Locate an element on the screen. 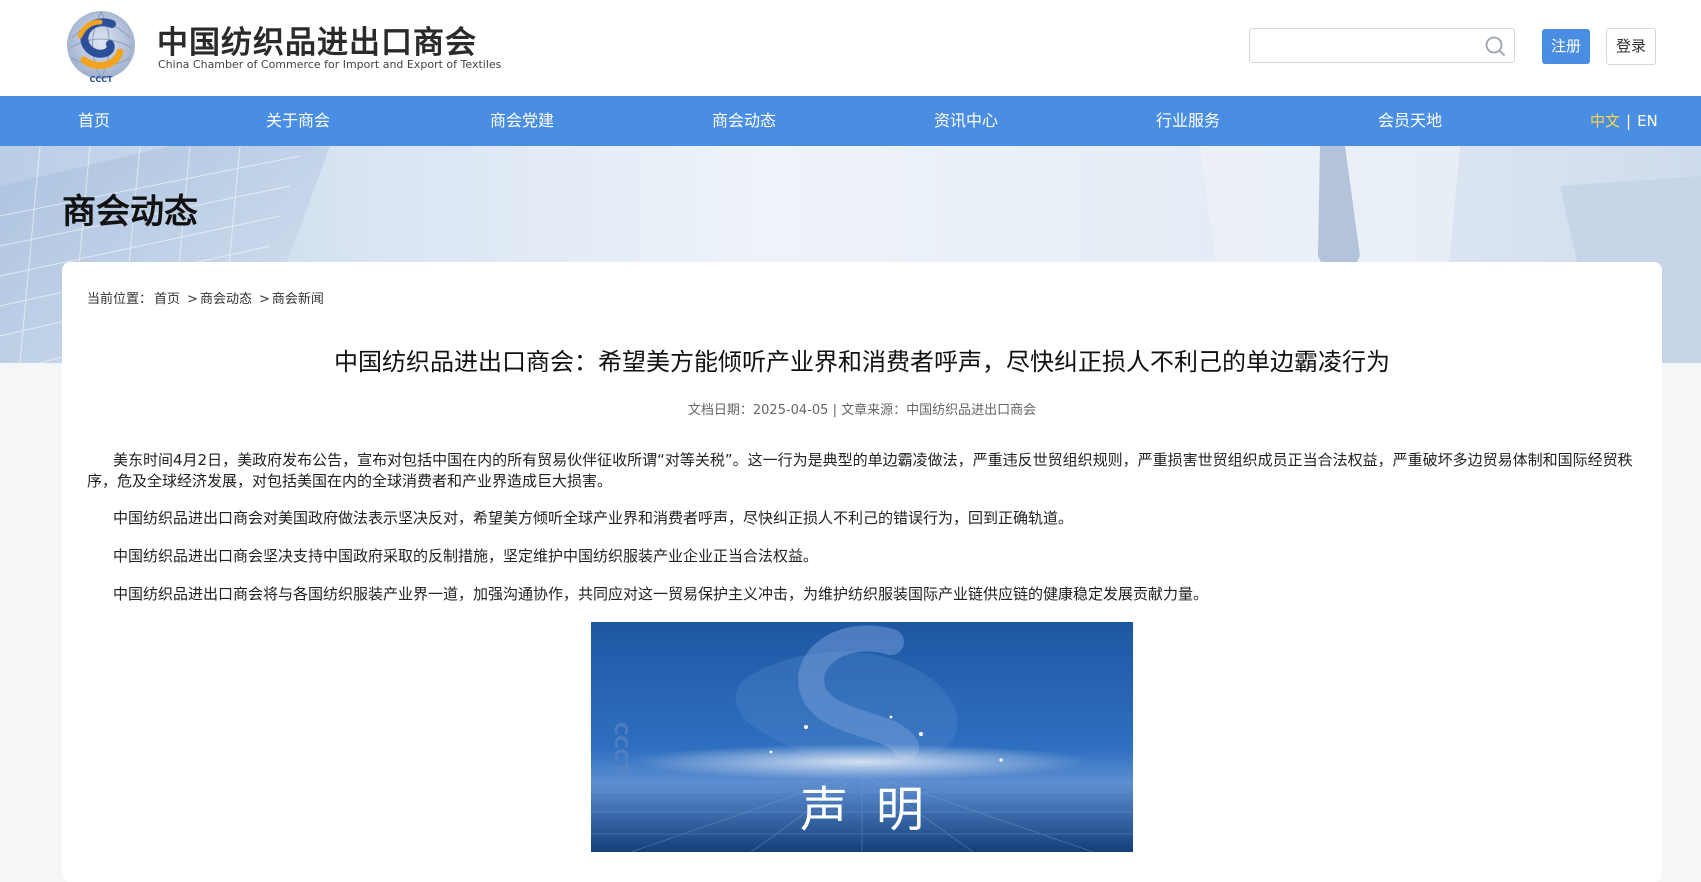 The height and width of the screenshot is (882, 1701). ccct-logo: CCCT is located at coordinates (101, 47).